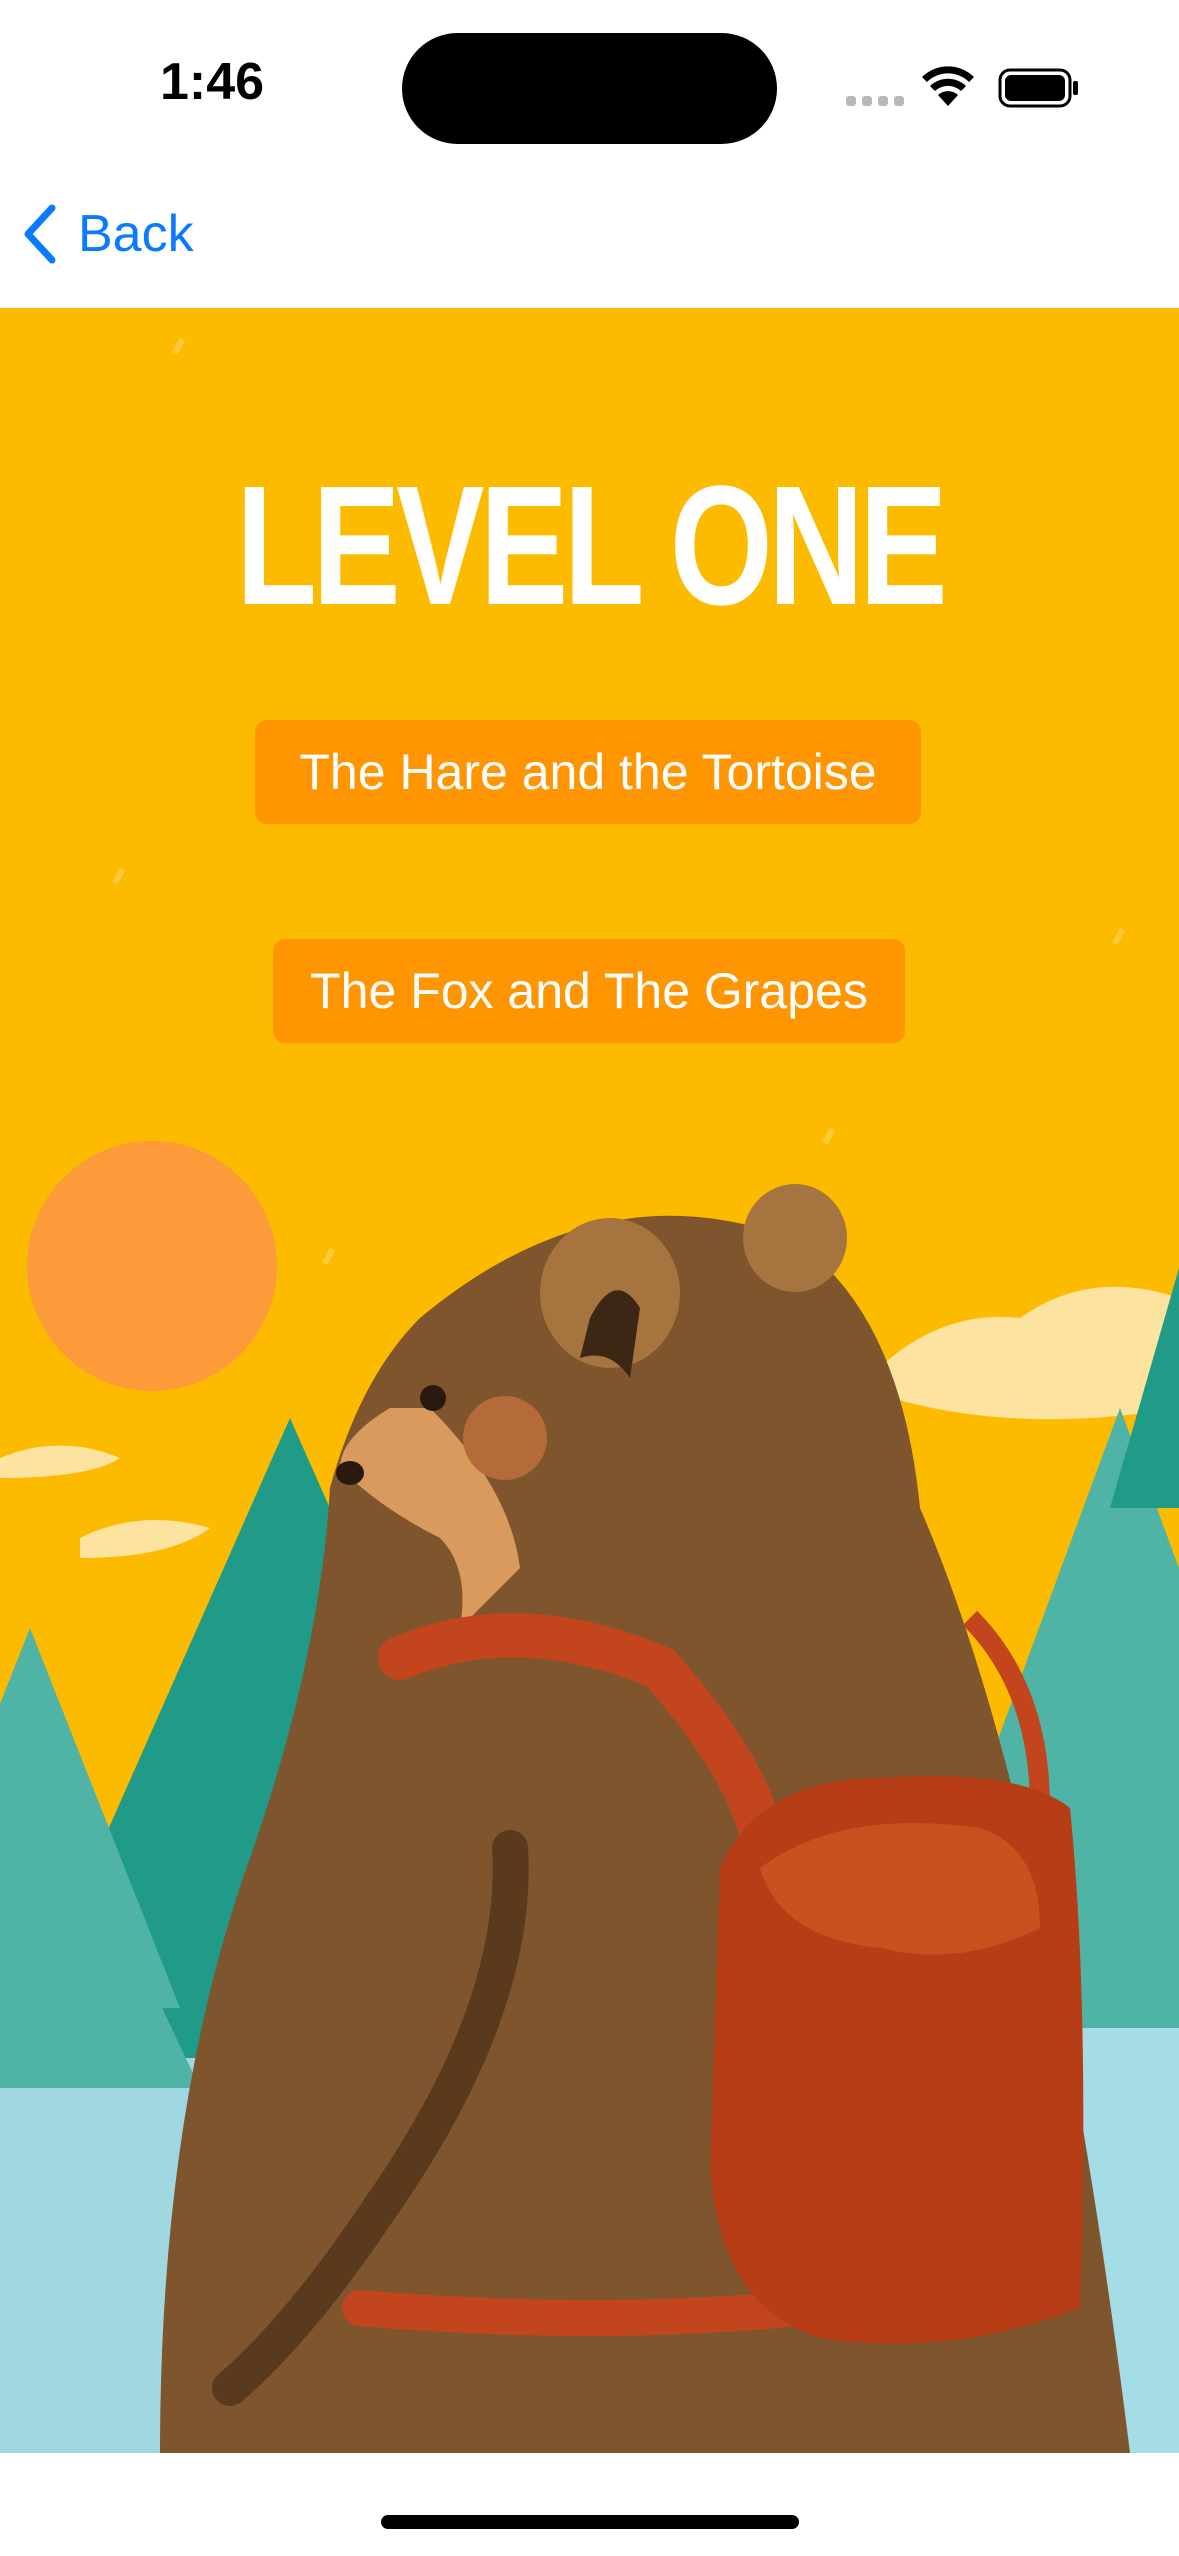  I want to click on dynamic-island, so click(589, 88).